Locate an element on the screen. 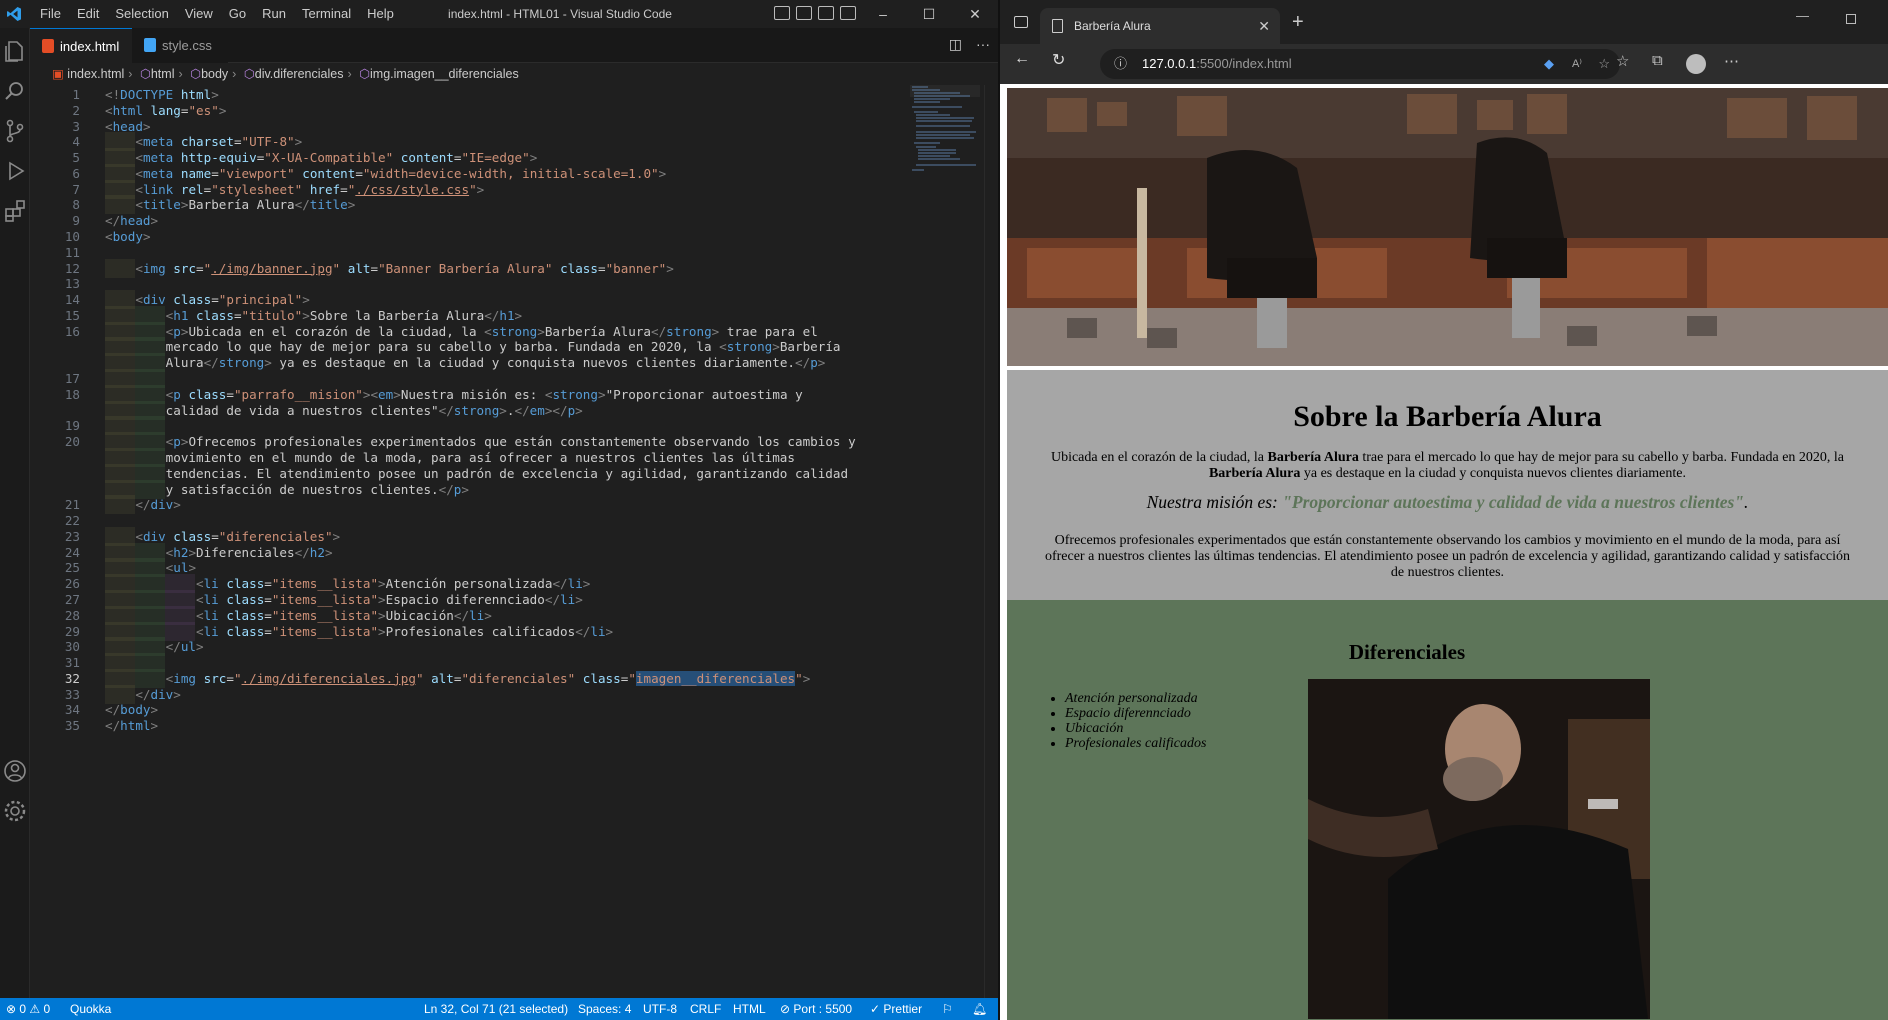  browser-minimize-icon: — is located at coordinates (1802, 15).